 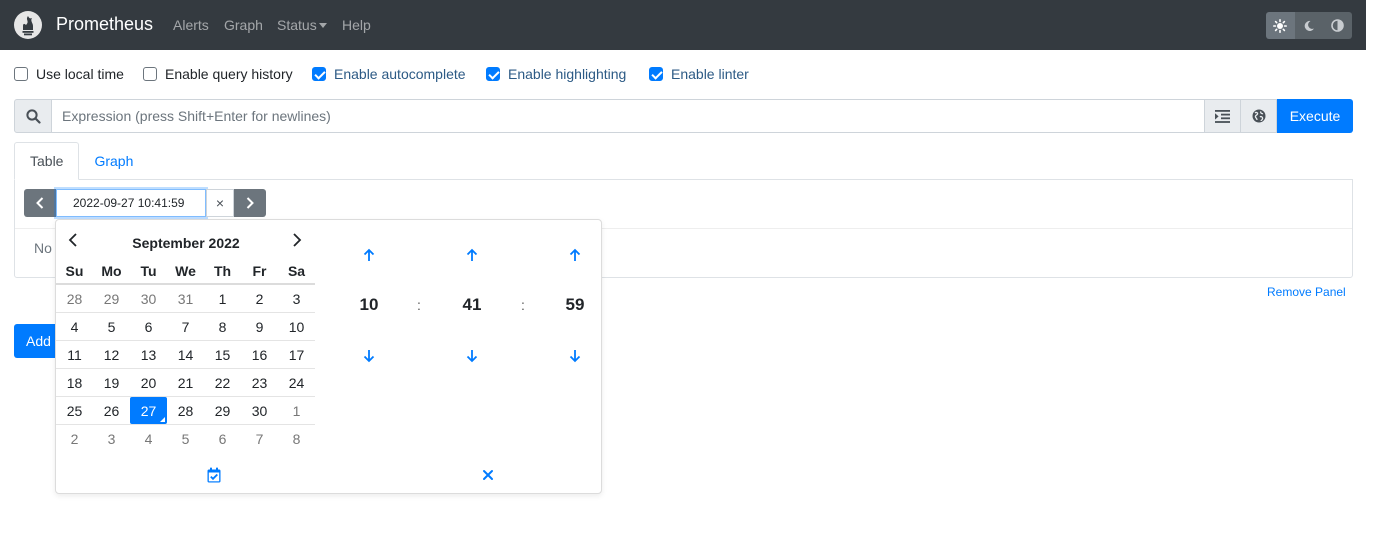 What do you see at coordinates (148, 354) in the screenshot?
I see `calendar-day: 13` at bounding box center [148, 354].